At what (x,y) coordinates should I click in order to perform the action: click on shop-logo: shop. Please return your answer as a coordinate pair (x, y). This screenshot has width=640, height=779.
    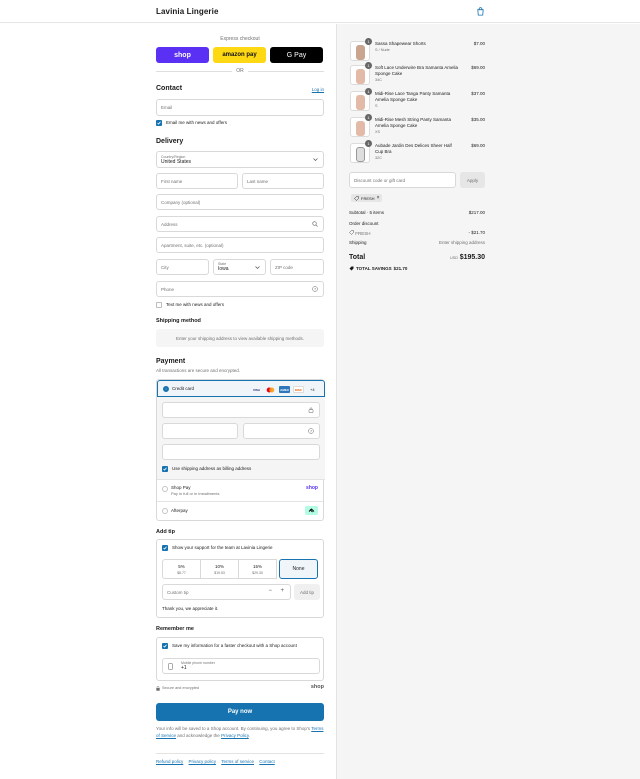
    Looking at the image, I should click on (317, 687).